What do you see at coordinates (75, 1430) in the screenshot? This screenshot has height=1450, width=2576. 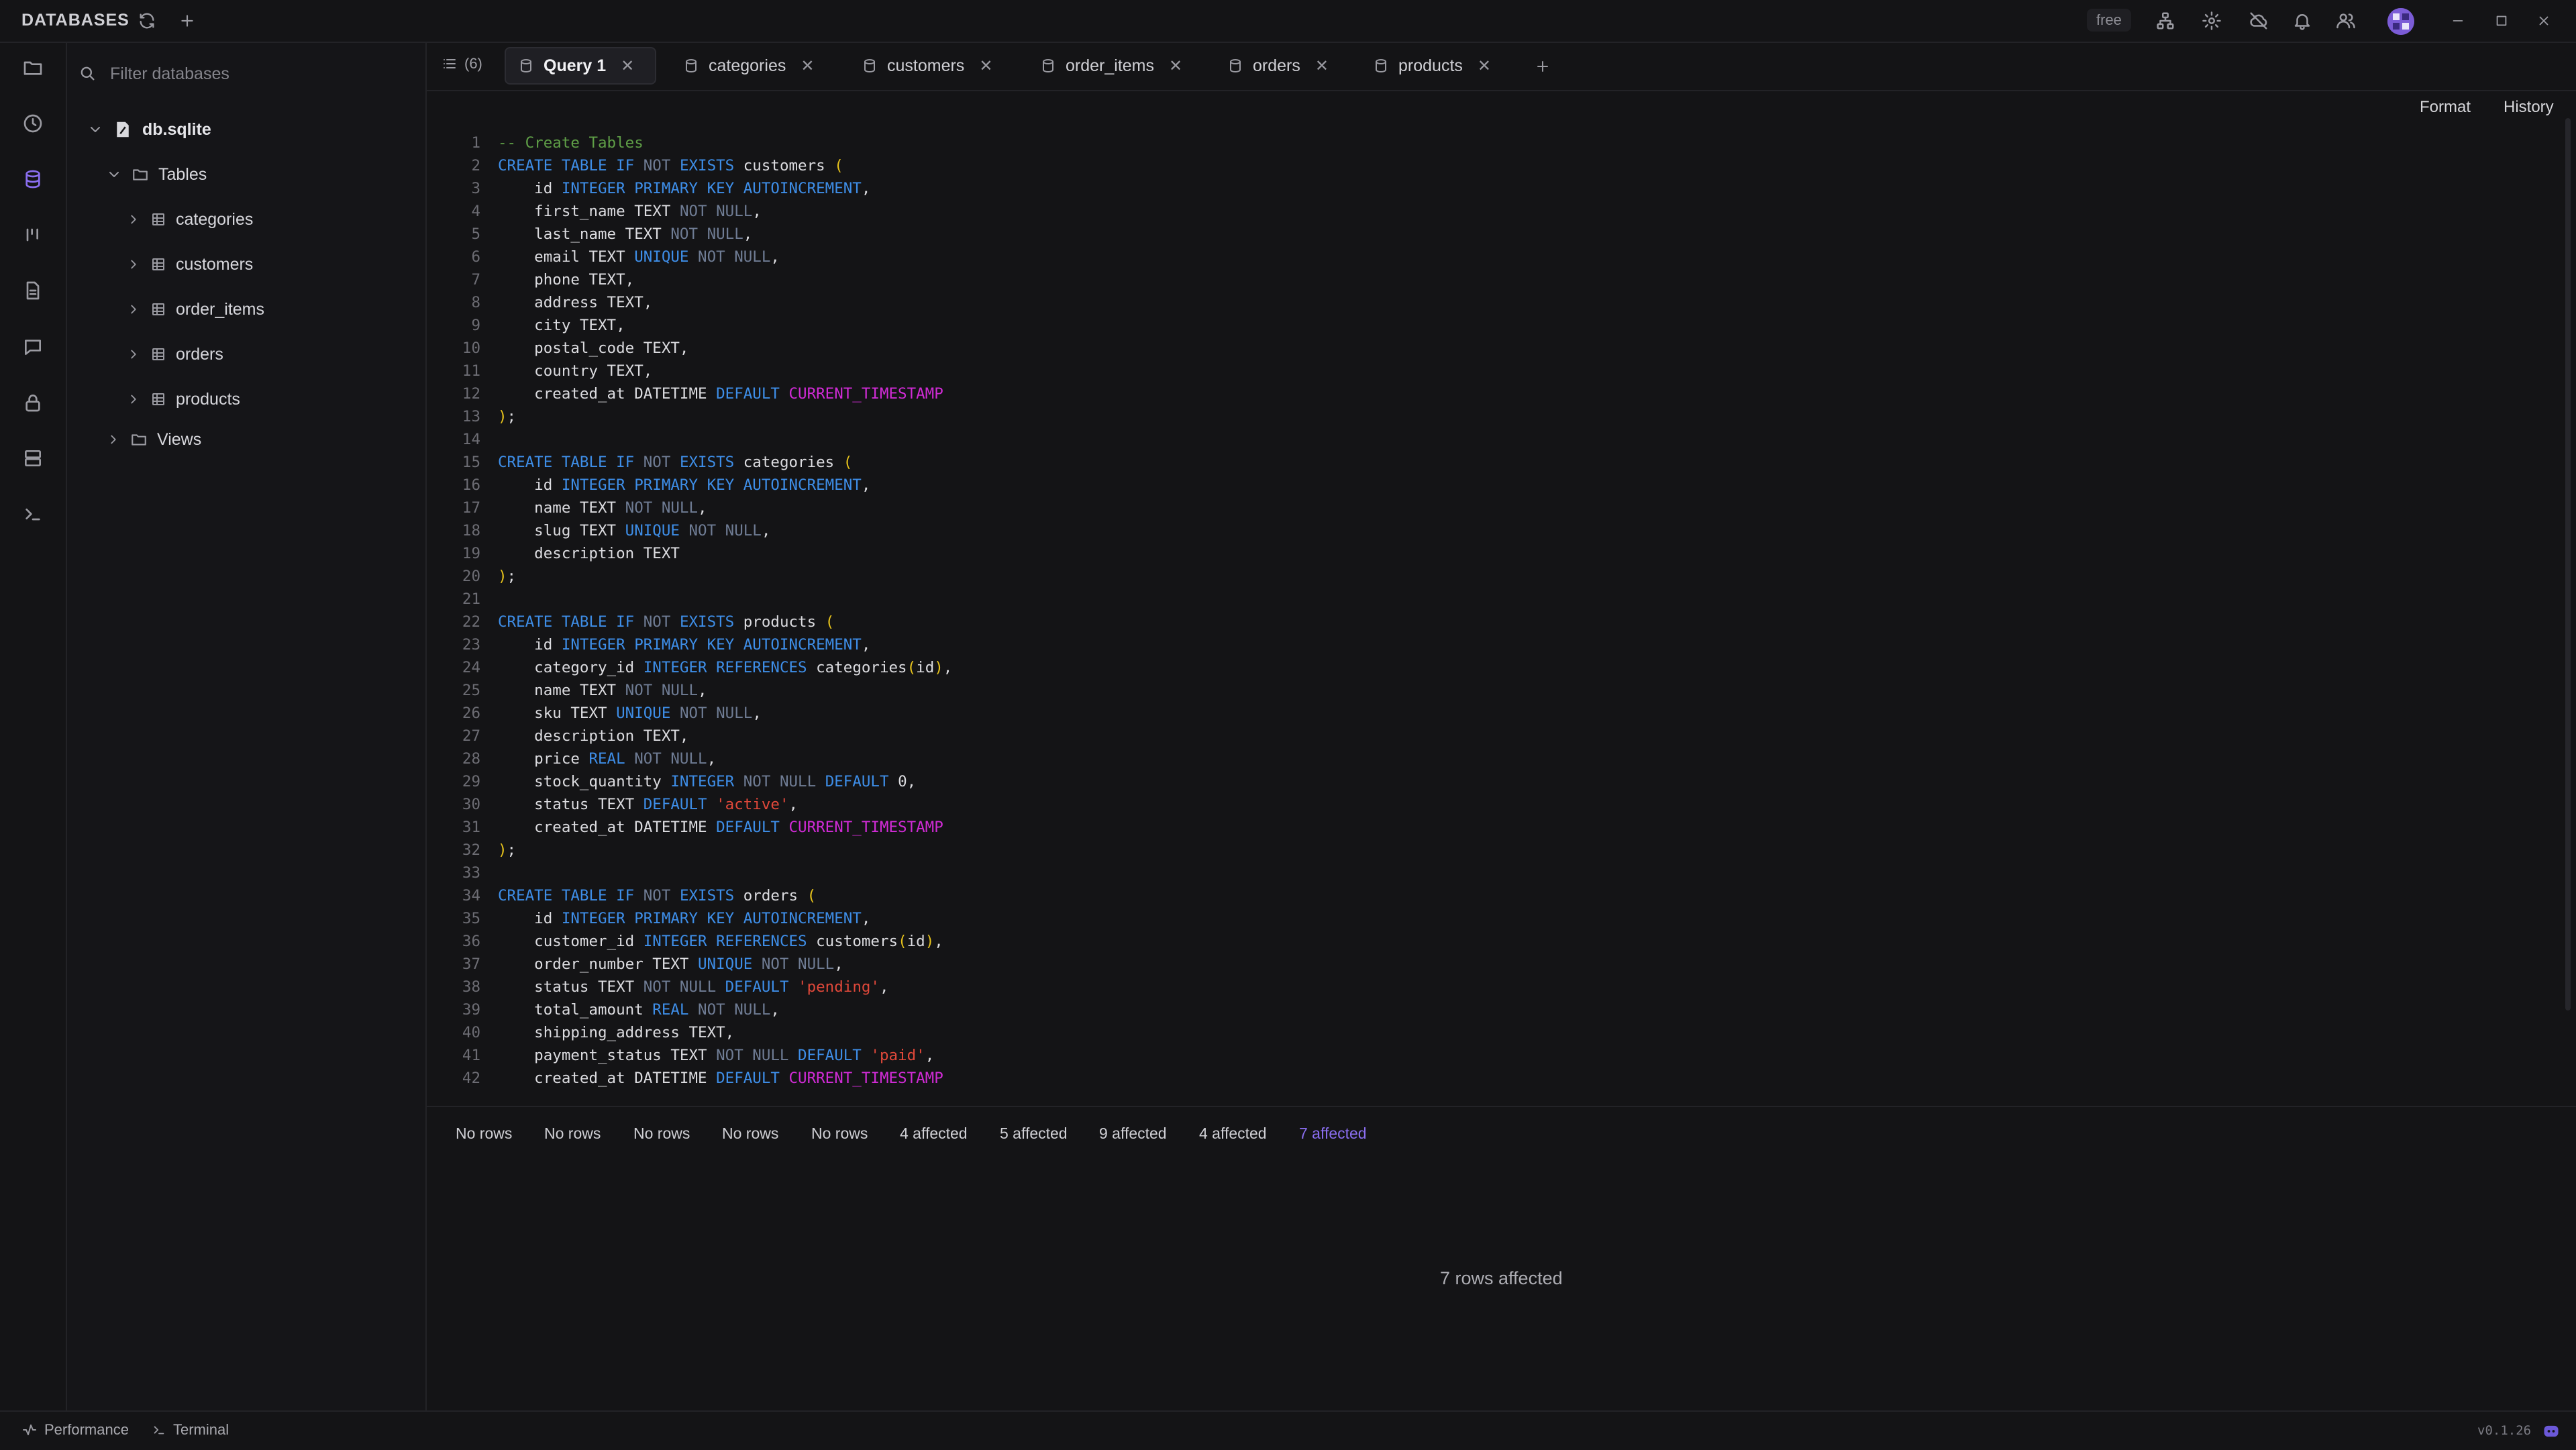 I see `performance-button: Performance` at bounding box center [75, 1430].